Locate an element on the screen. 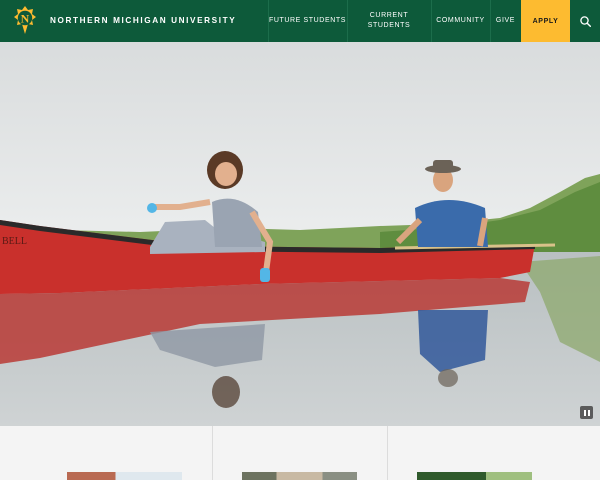  nmu-logo-icon: N is located at coordinates (25, 20).